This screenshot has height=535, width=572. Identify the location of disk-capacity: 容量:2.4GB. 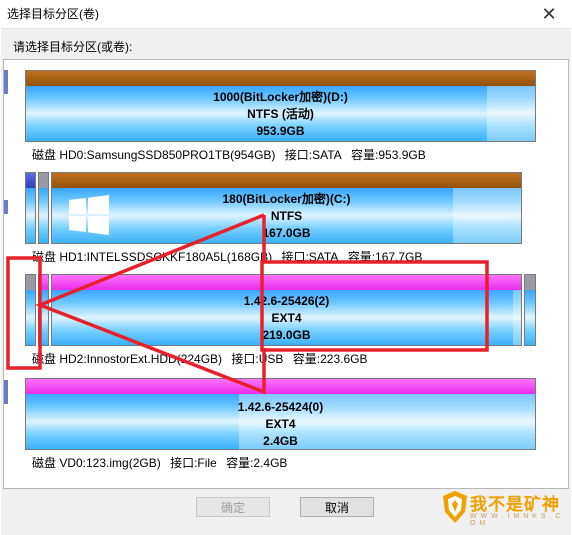
(257, 463).